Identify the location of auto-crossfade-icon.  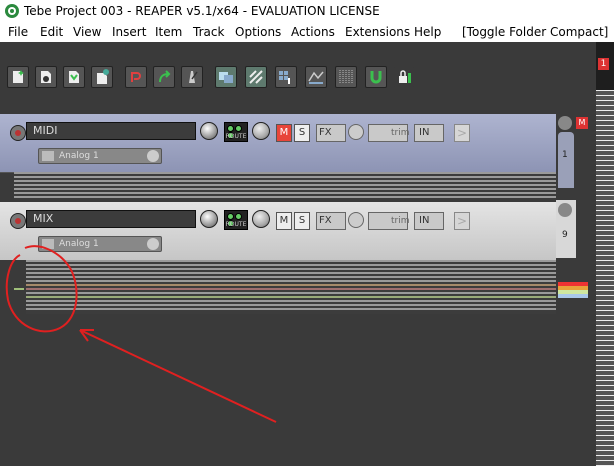
(226, 77).